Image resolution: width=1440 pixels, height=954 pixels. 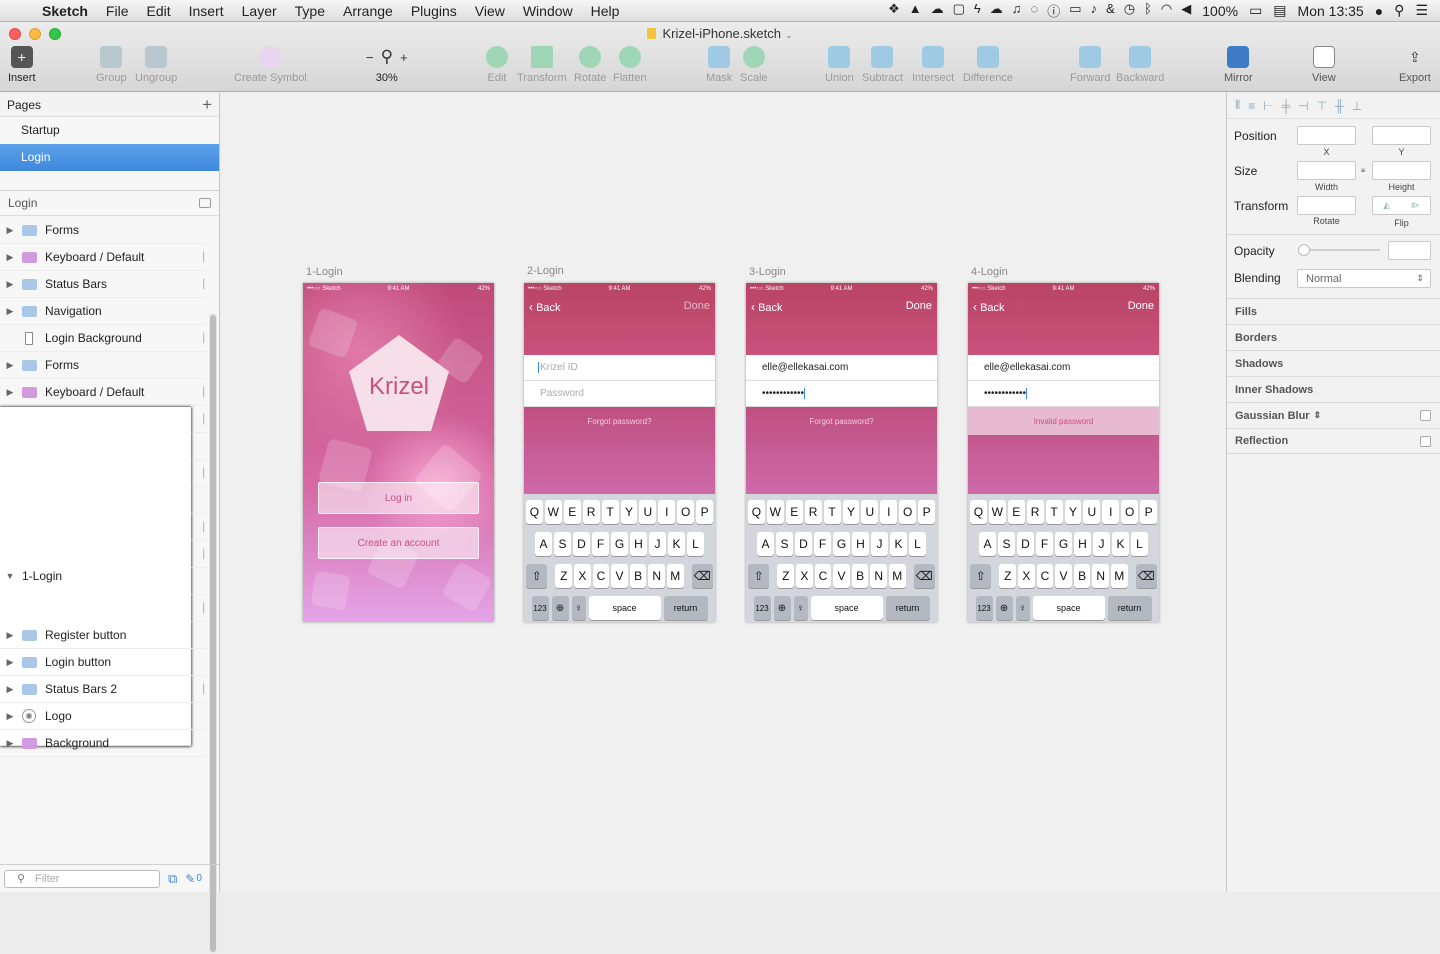 I want to click on key: W, so click(x=997, y=512).